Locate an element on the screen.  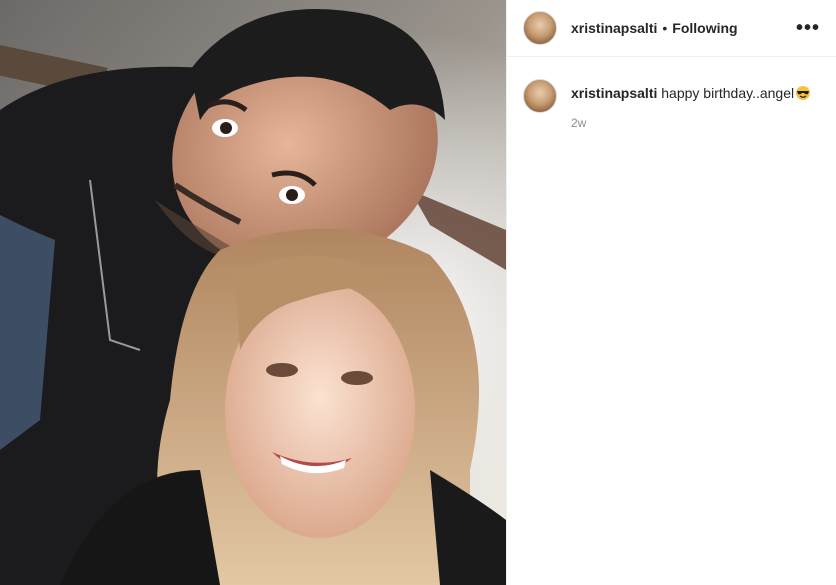
post-header: xristinapsalti • Following ••• is located at coordinates (671, 28).